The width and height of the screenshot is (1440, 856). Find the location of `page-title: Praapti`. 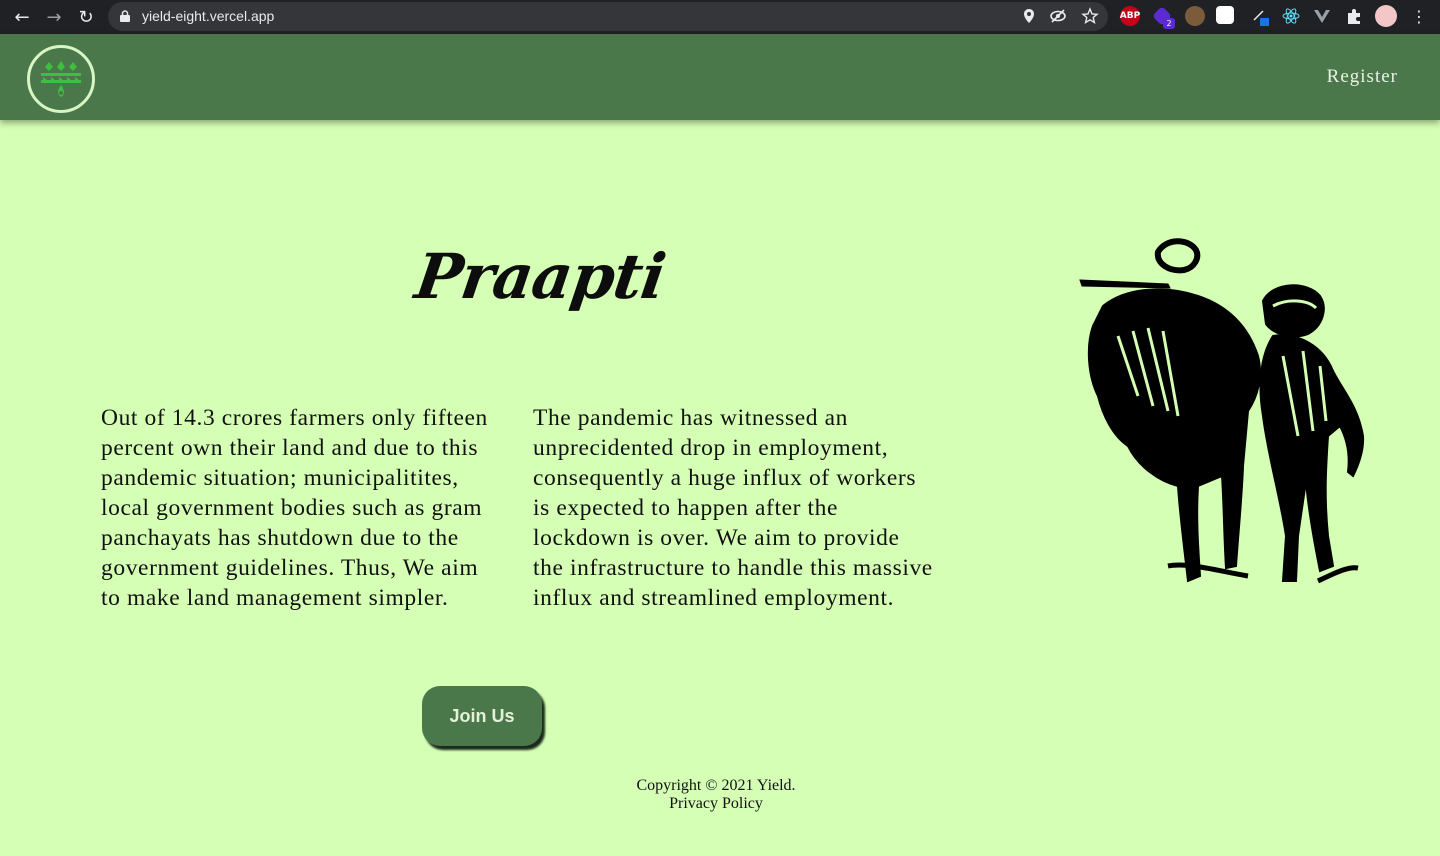

page-title: Praapti is located at coordinates (540, 276).